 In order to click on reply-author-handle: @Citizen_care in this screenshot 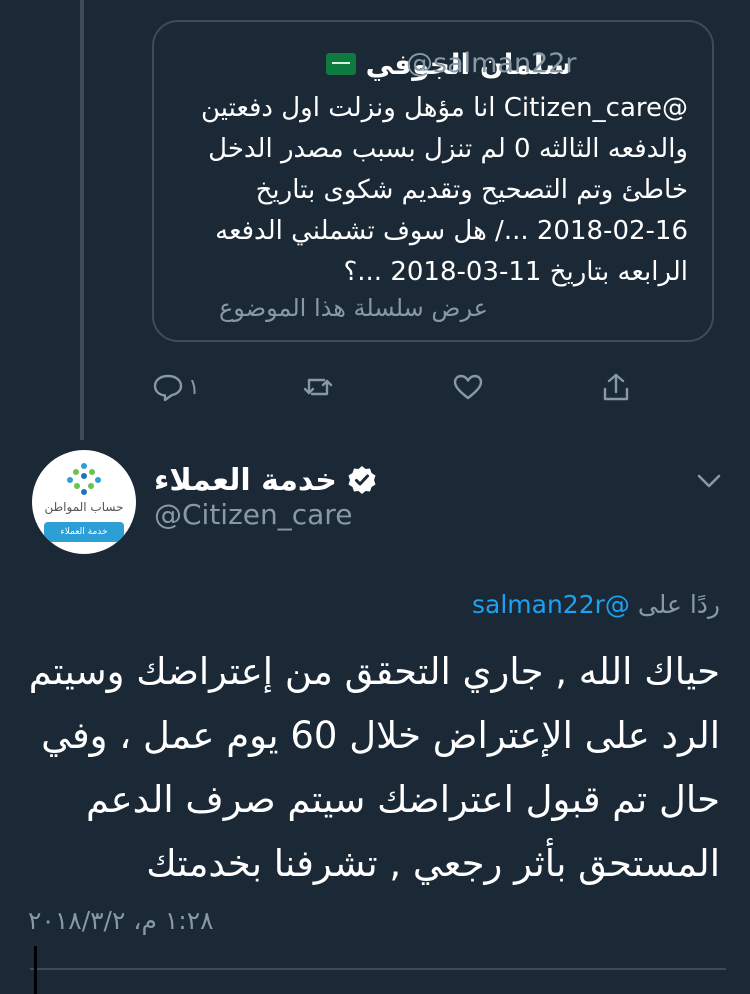, I will do `click(253, 514)`.